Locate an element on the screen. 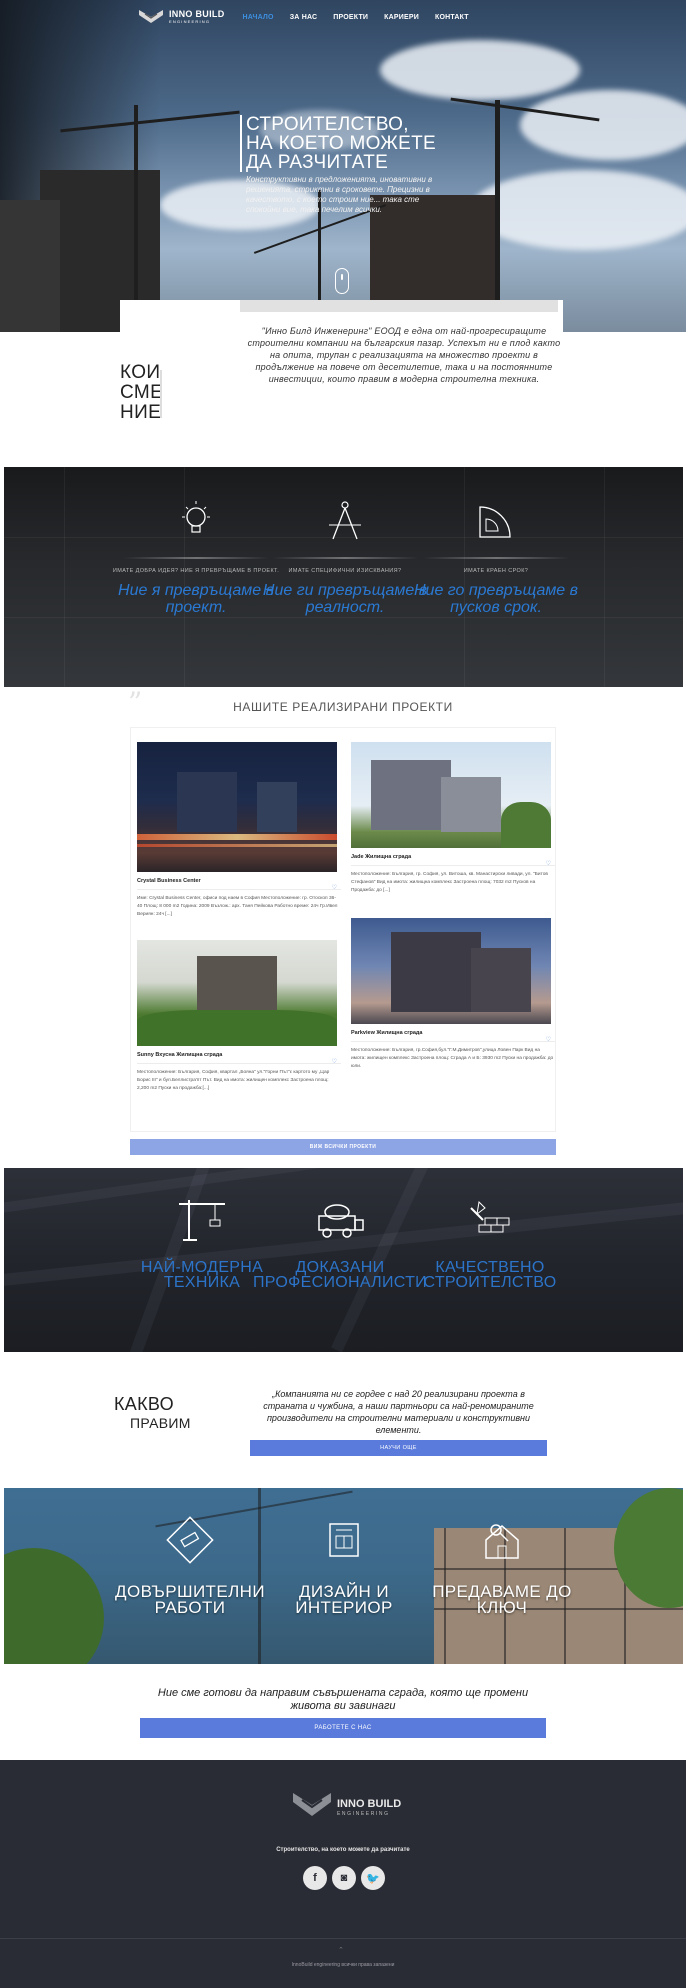  work-with-us-button: РАБОТЕТЕ С НАС is located at coordinates (343, 1728).